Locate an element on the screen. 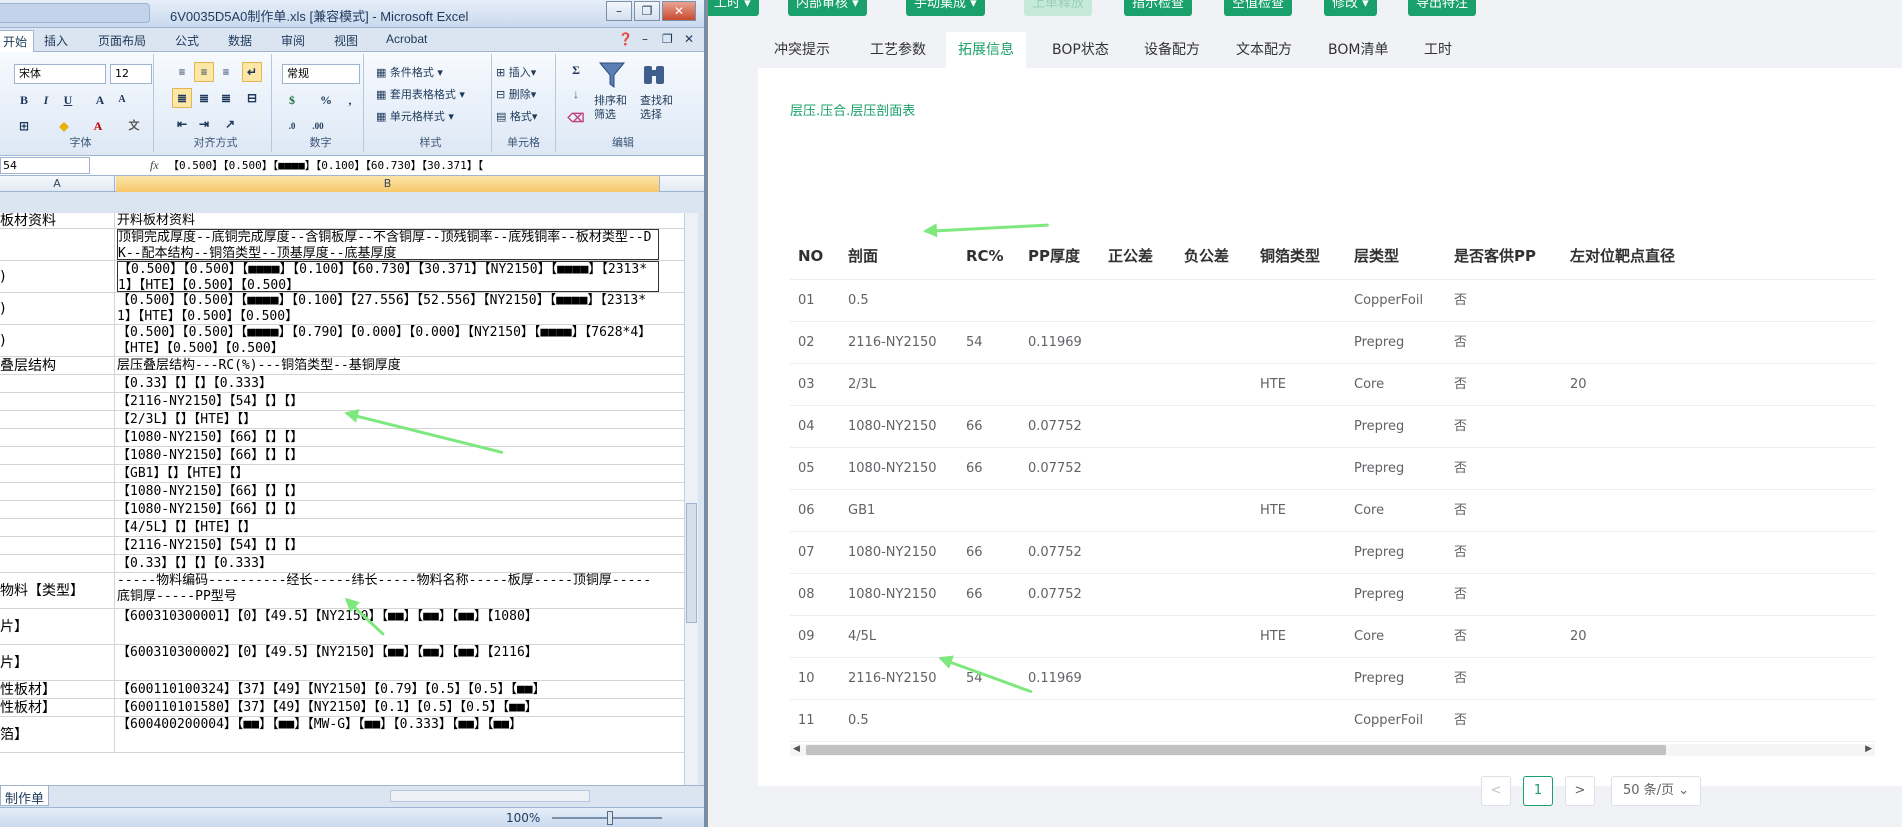 This screenshot has height=827, width=1902. tab-work-hours: 工时 is located at coordinates (1438, 50).